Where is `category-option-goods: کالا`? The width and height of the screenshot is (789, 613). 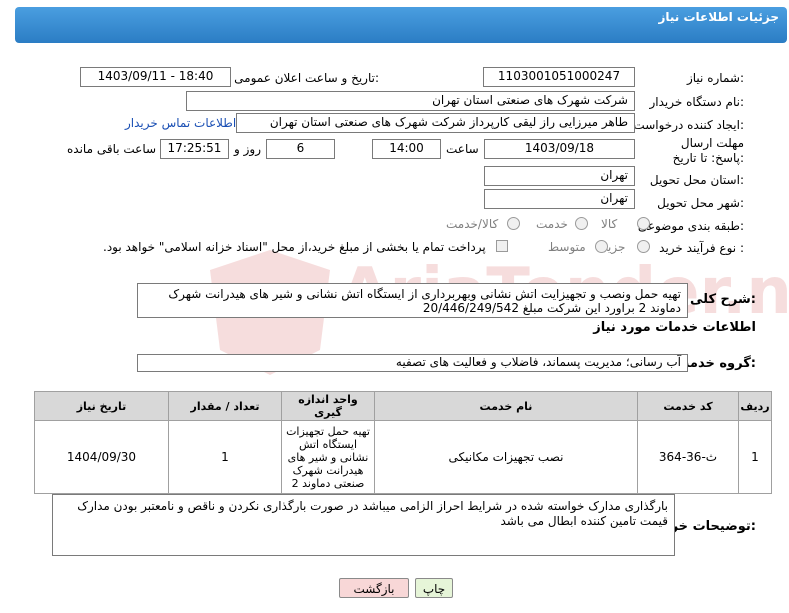 category-option-goods: کالا is located at coordinates (609, 224).